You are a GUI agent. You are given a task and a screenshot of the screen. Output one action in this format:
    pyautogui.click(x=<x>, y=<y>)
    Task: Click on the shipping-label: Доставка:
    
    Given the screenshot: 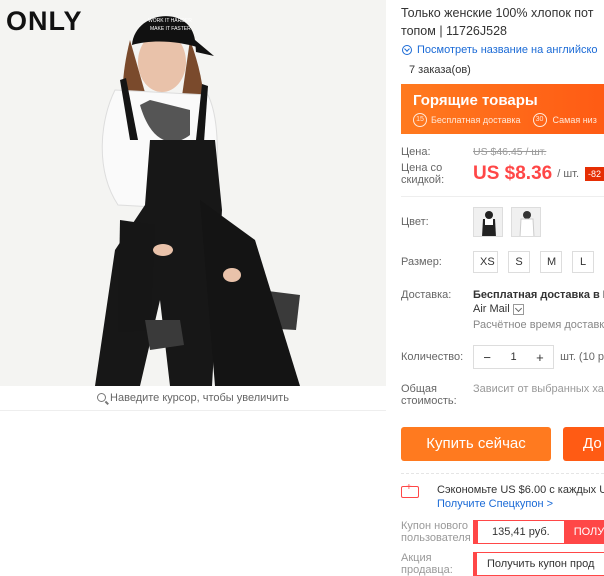 What is the action you would take?
    pyautogui.click(x=426, y=295)
    